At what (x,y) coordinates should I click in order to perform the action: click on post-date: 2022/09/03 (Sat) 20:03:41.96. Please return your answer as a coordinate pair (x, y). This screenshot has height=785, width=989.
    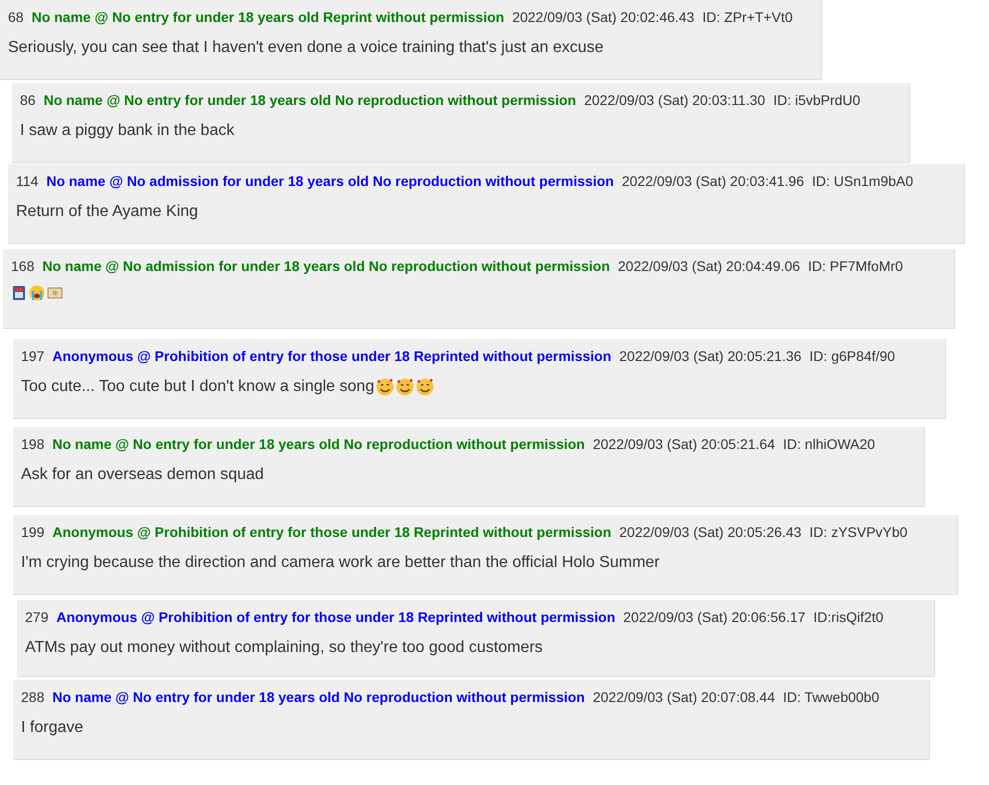
    Looking at the image, I should click on (713, 181).